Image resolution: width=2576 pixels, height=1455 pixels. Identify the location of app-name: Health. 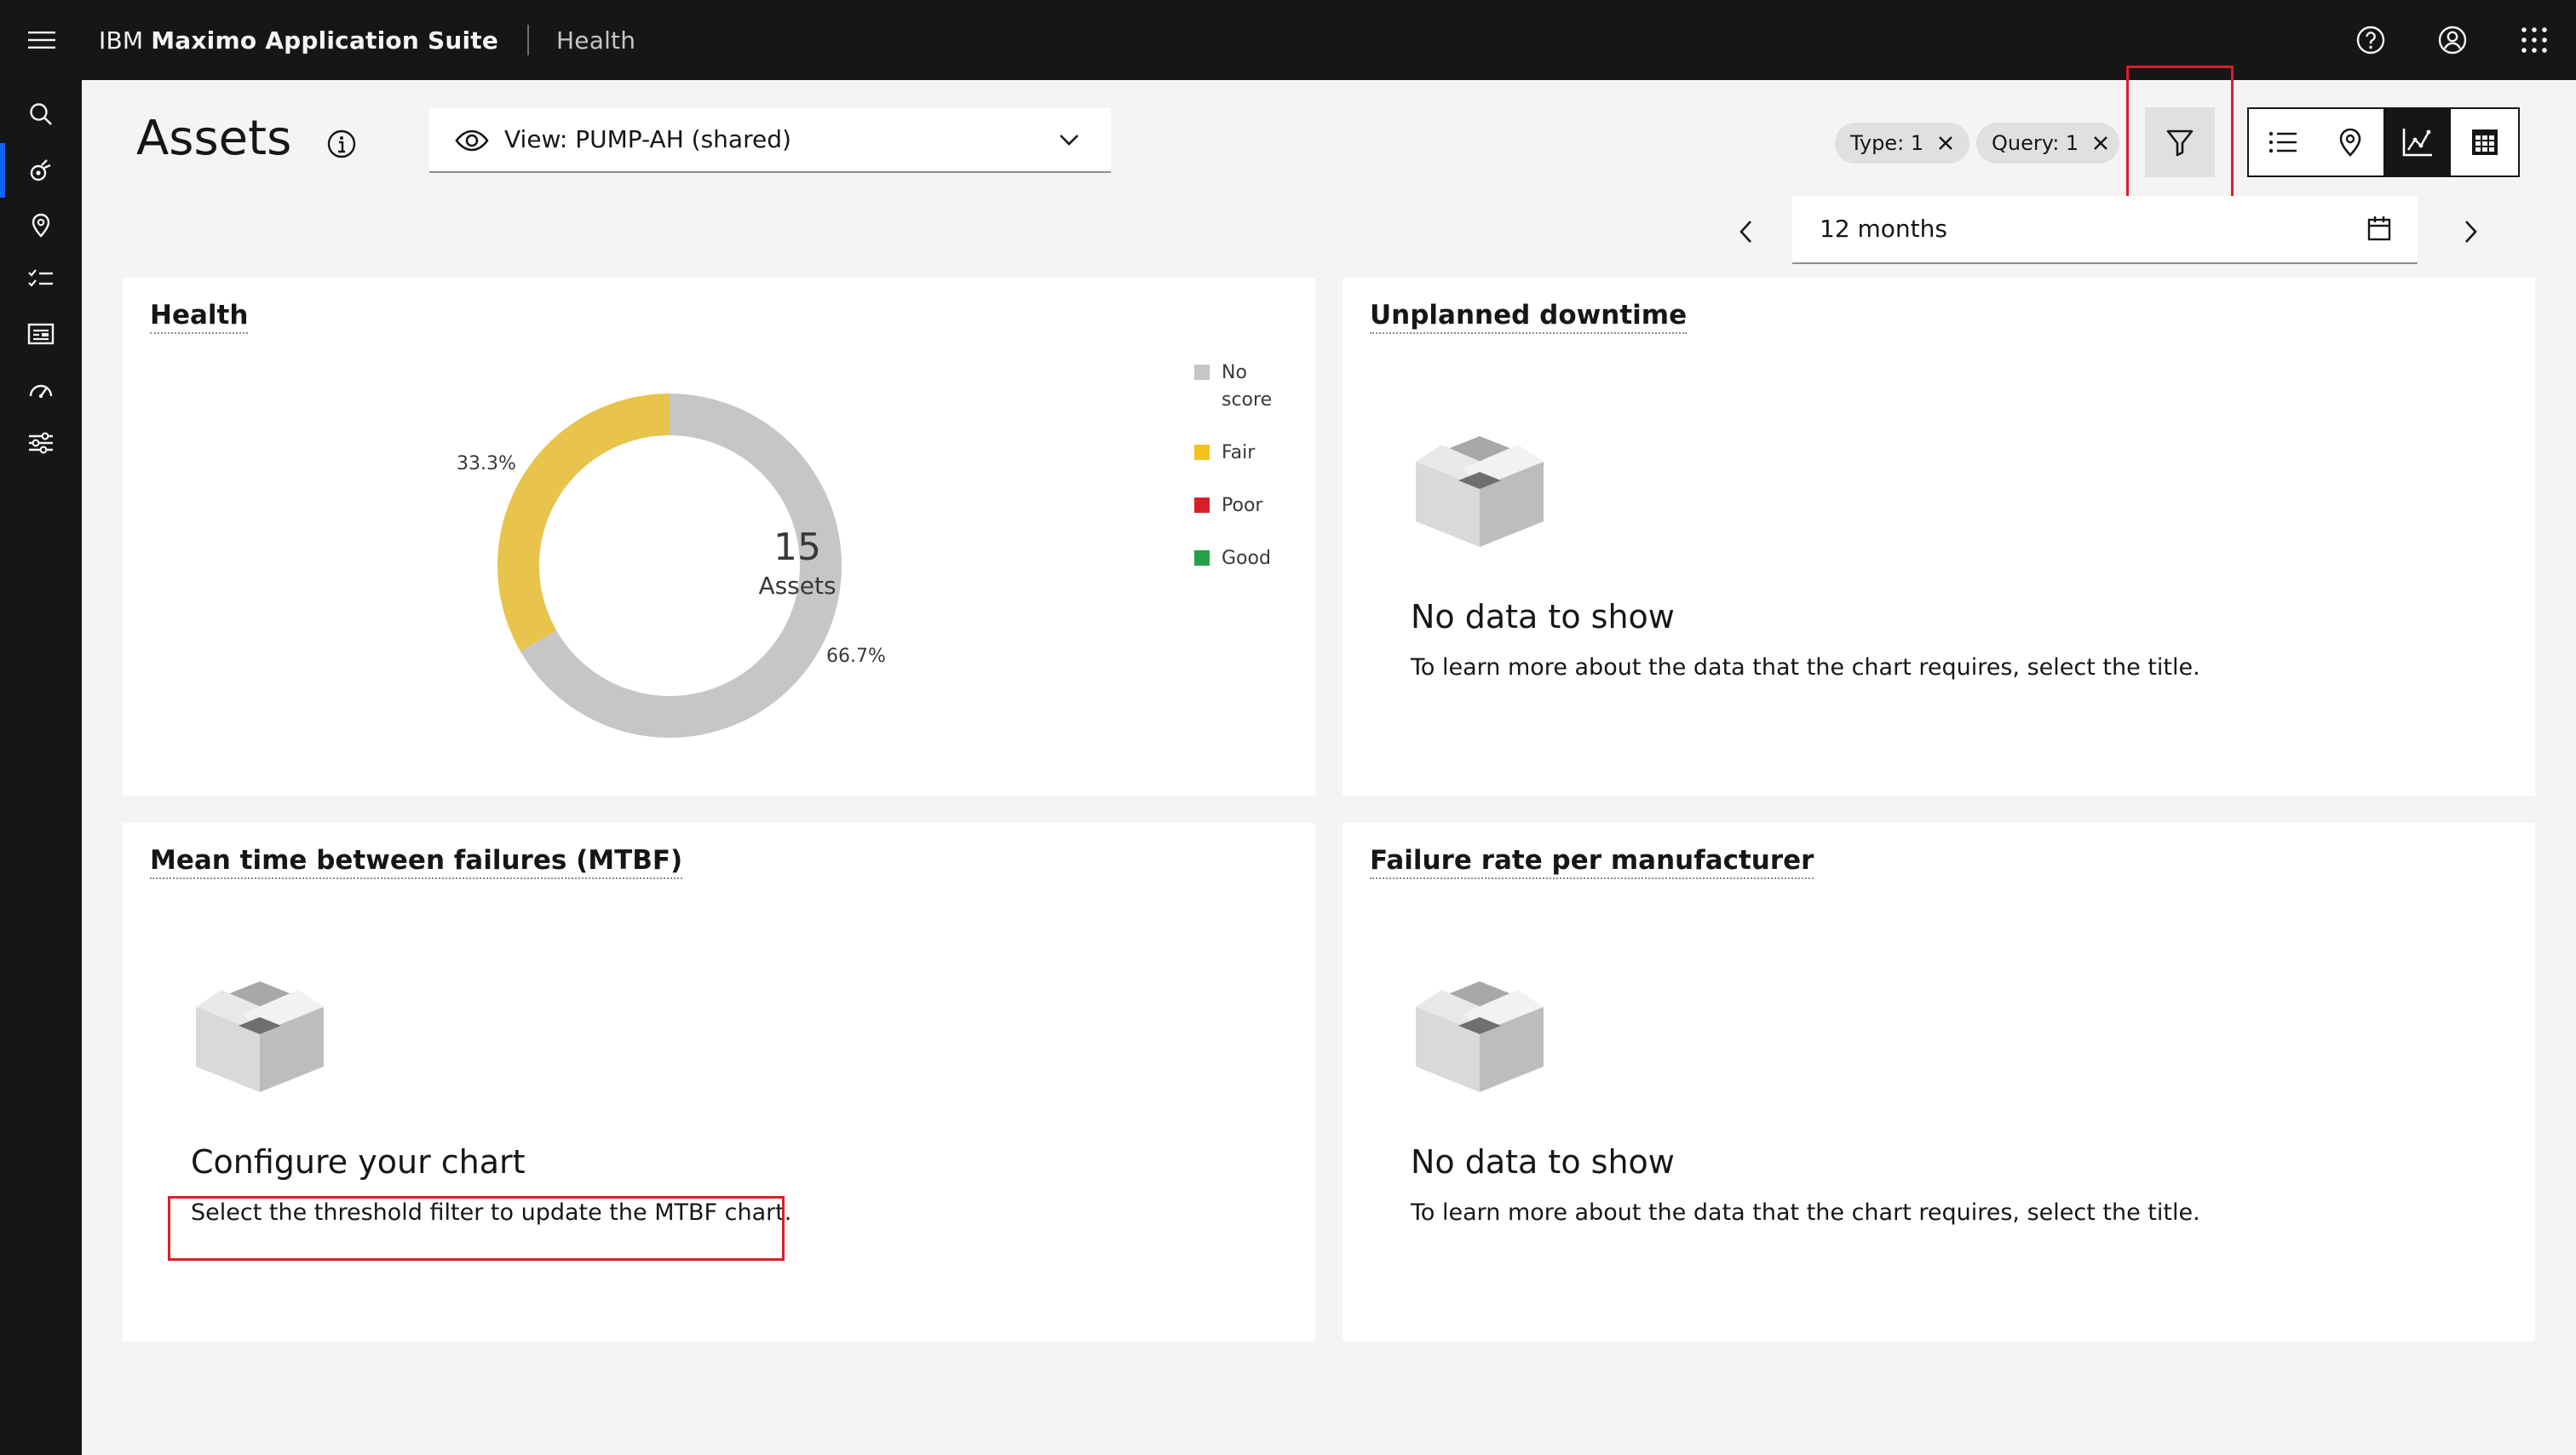
(596, 40).